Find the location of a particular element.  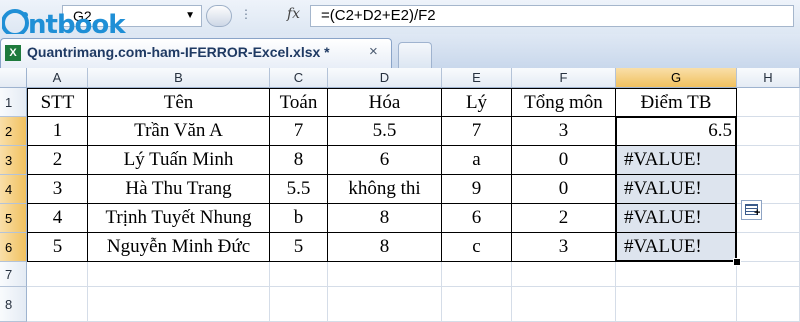

column-header-a: A is located at coordinates (57, 78).